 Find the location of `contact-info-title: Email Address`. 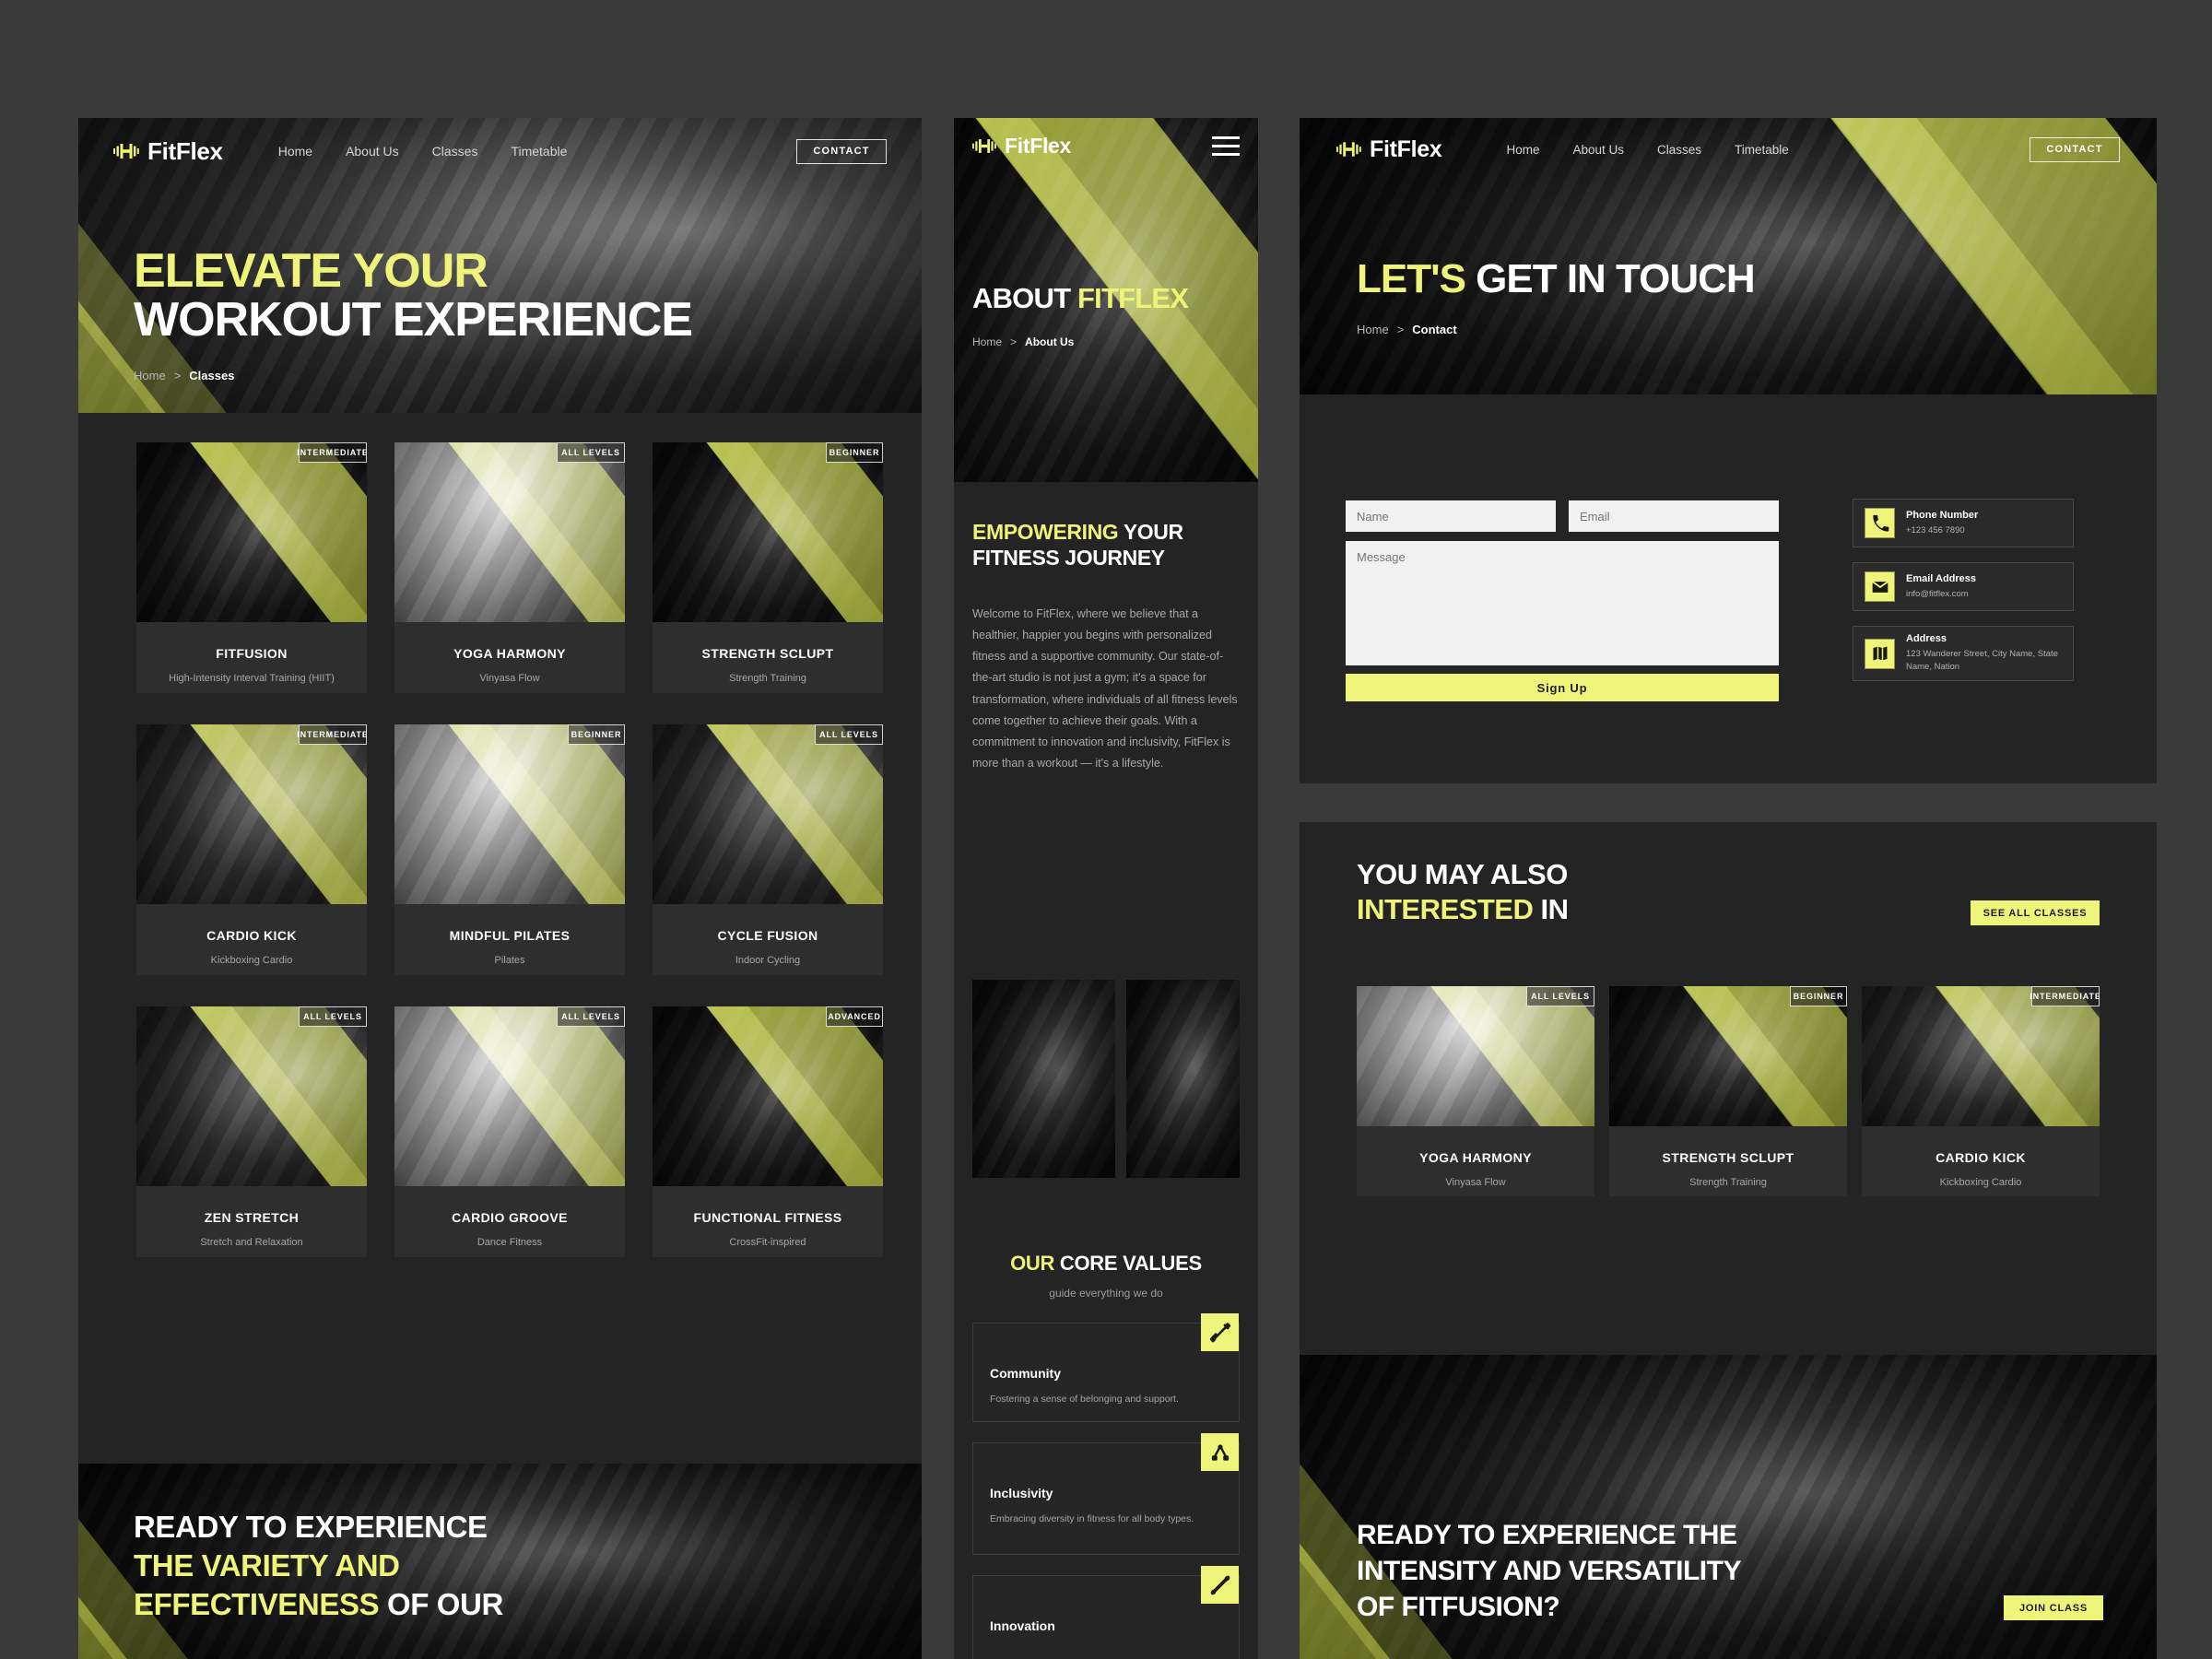

contact-info-title: Email Address is located at coordinates (1941, 578).